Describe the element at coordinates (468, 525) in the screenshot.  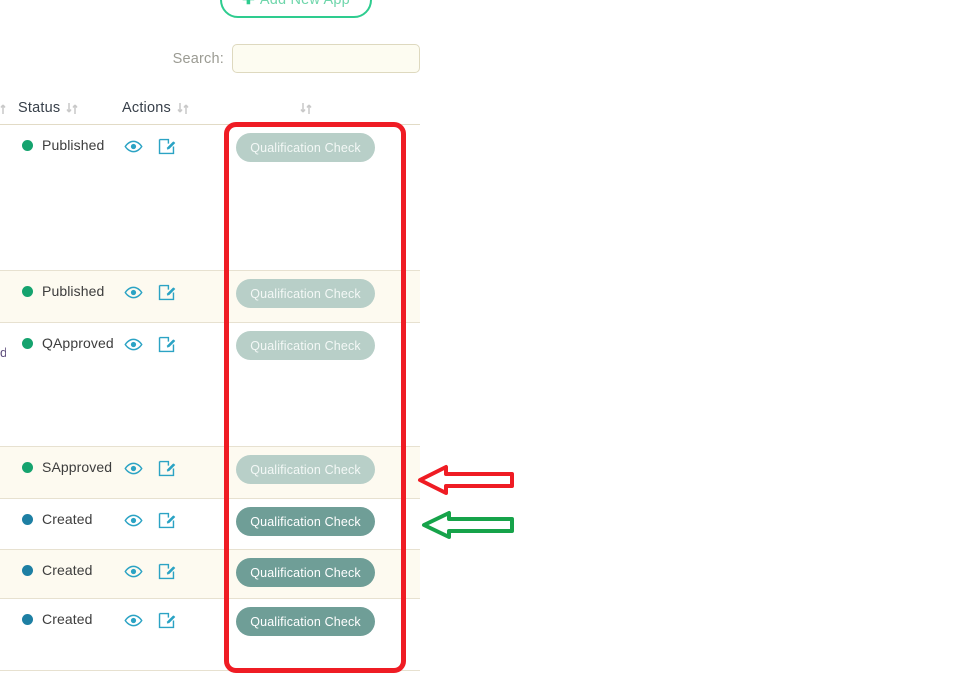
I see `green-arrow` at that location.